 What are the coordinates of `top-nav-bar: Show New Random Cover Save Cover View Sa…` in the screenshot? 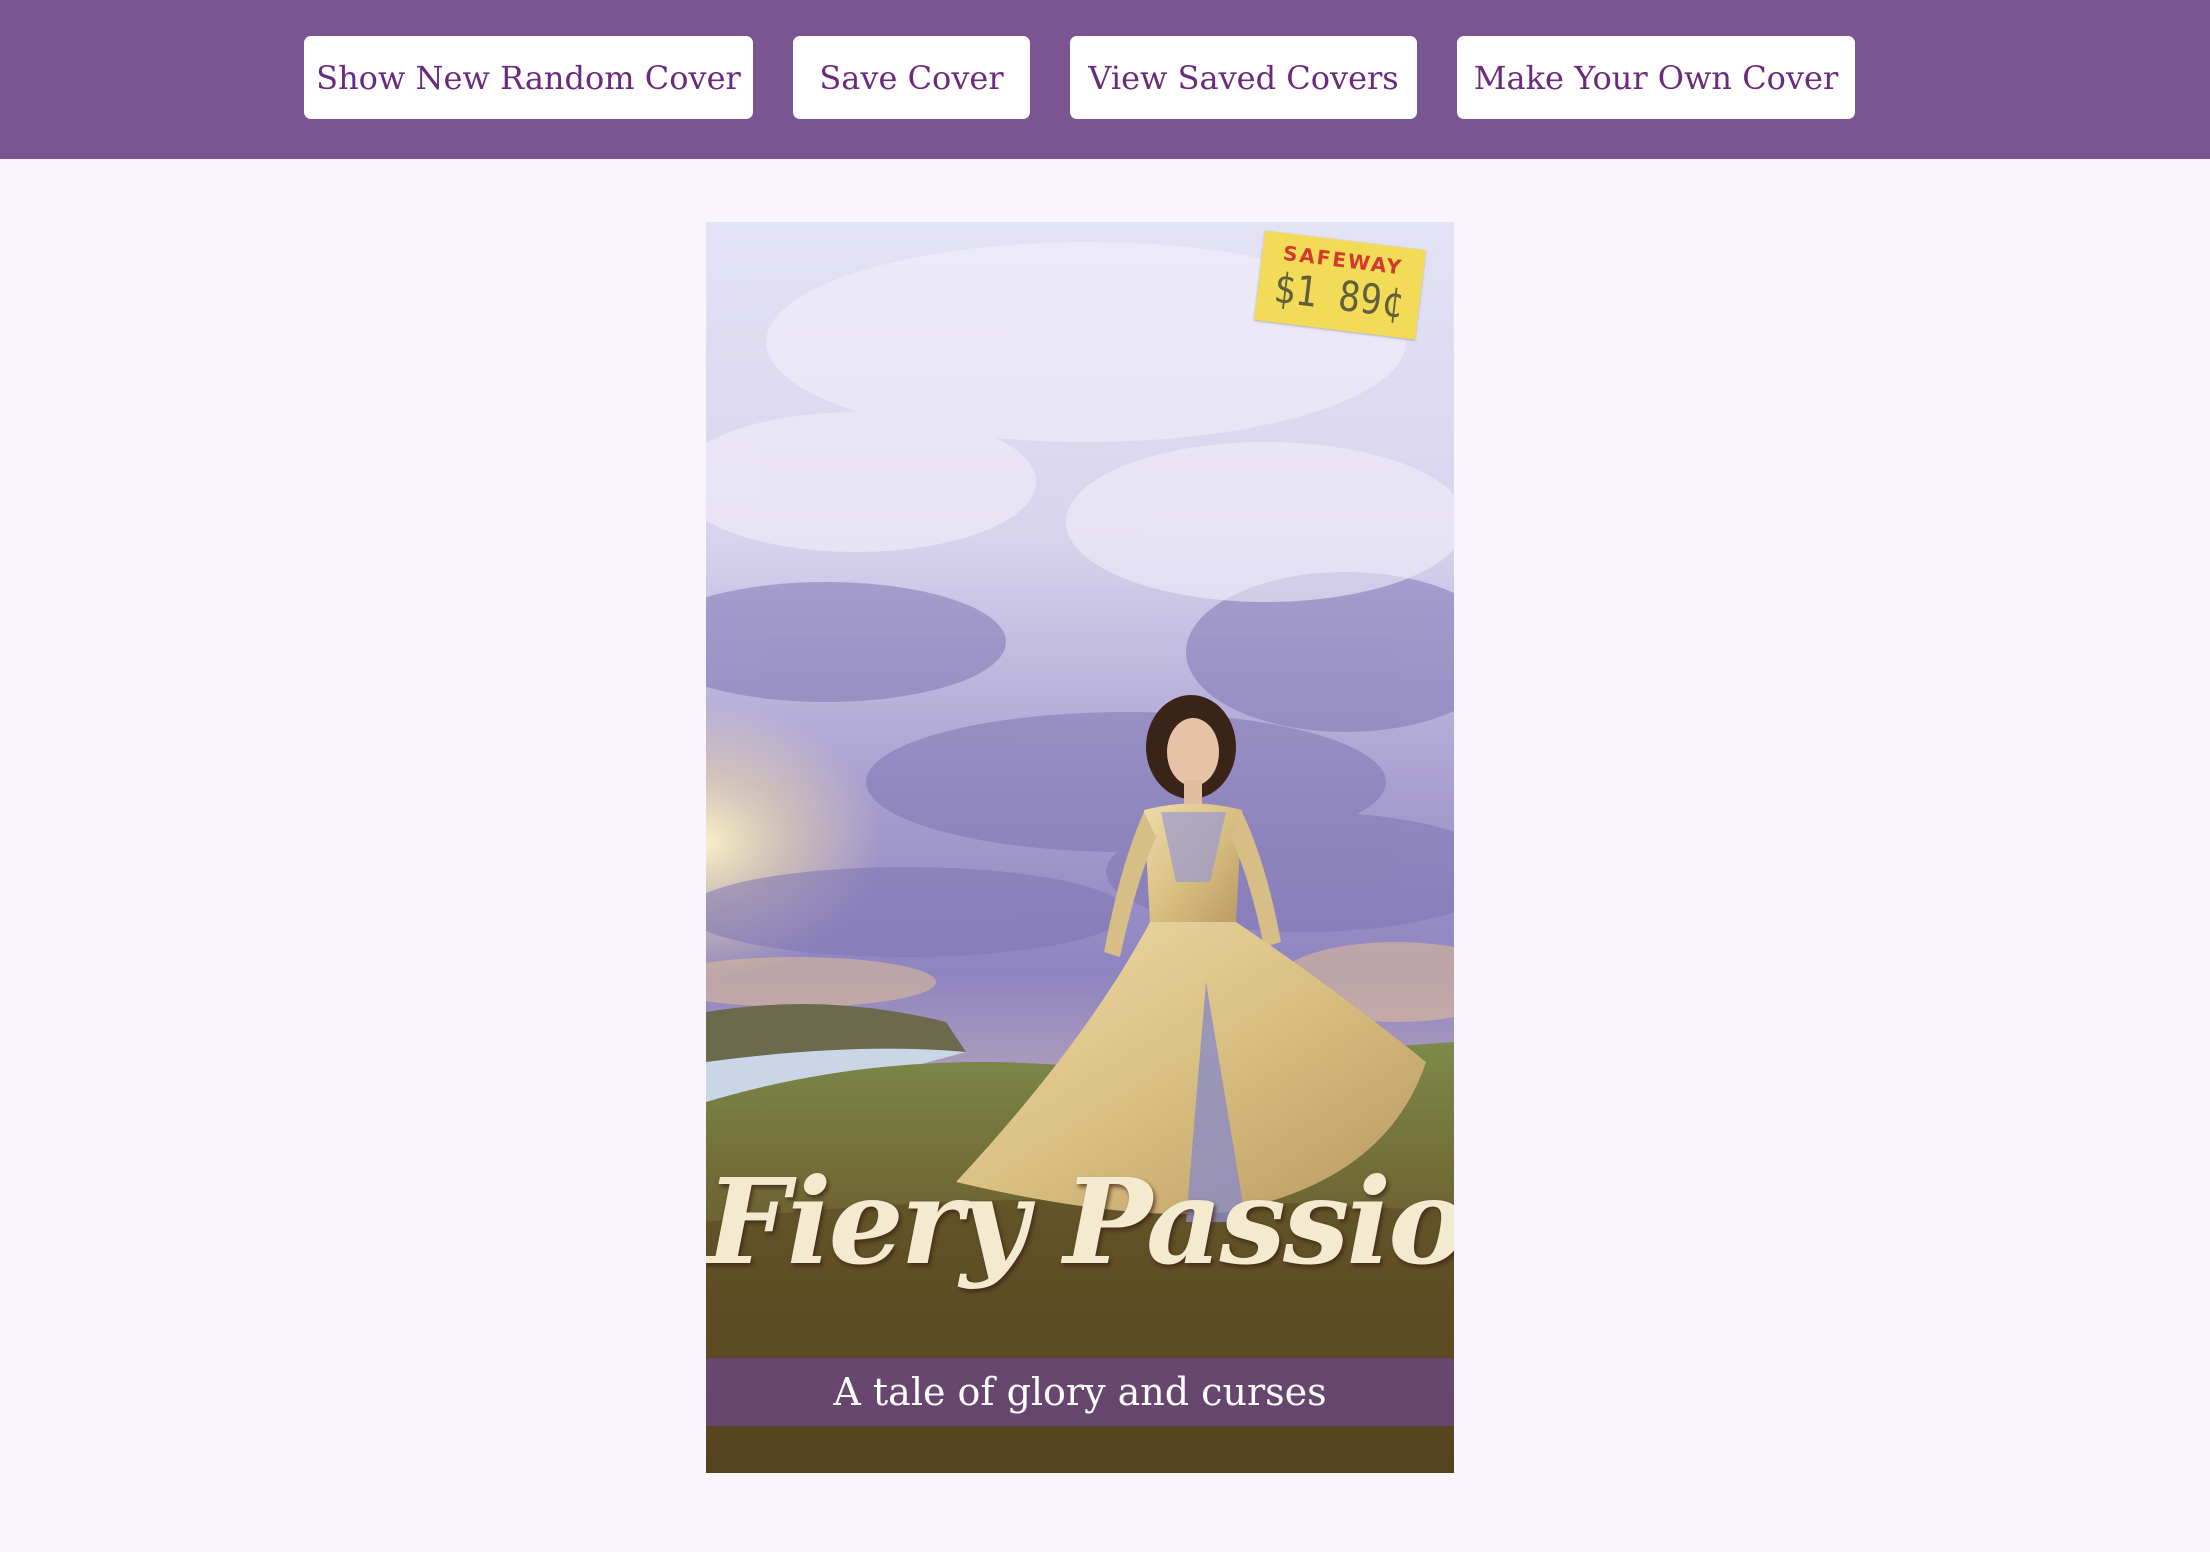 It's located at (1105, 79).